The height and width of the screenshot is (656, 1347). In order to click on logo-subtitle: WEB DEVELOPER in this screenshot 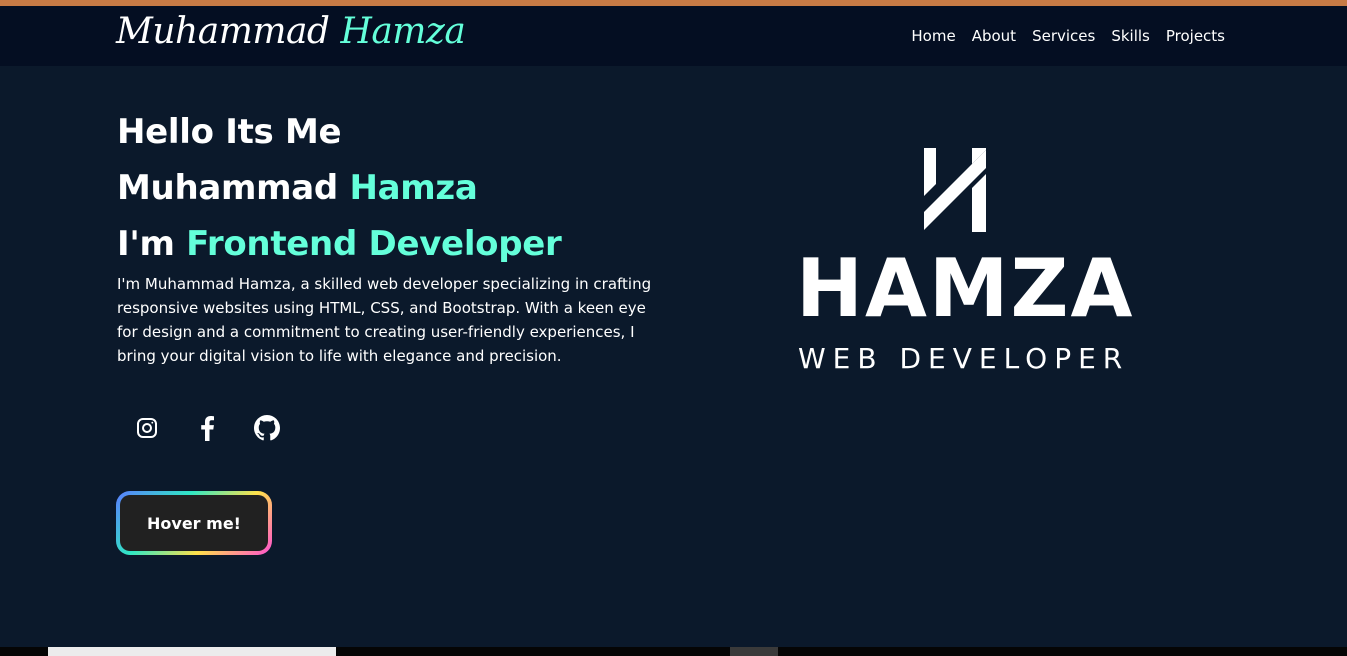, I will do `click(964, 358)`.